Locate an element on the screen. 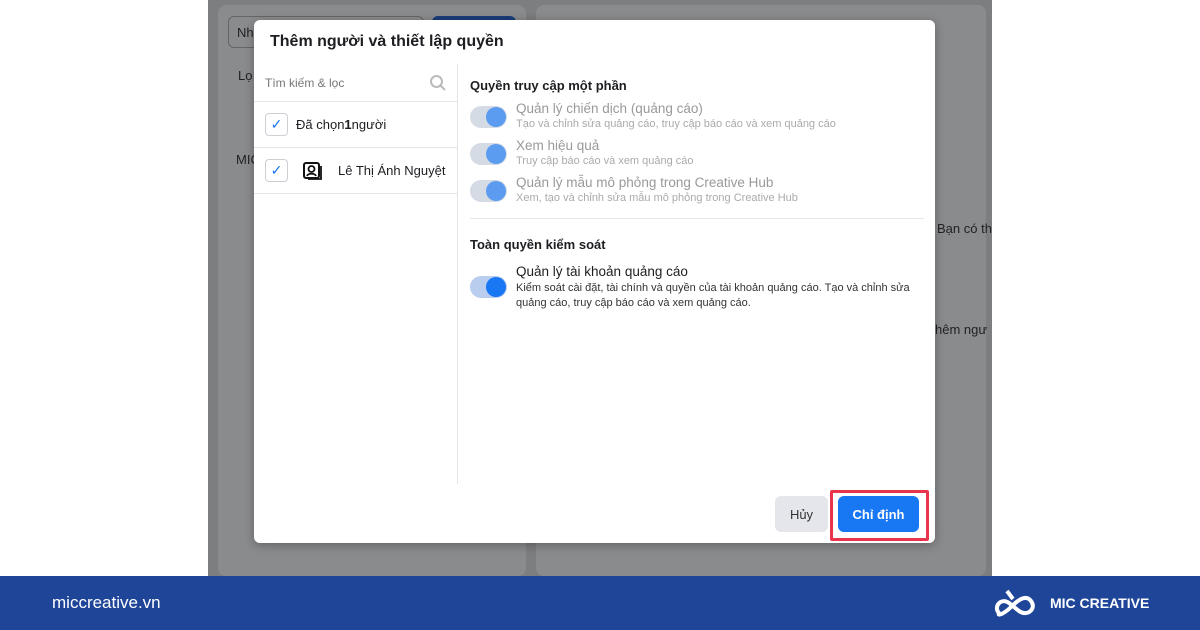  person-card-icon is located at coordinates (312, 170).